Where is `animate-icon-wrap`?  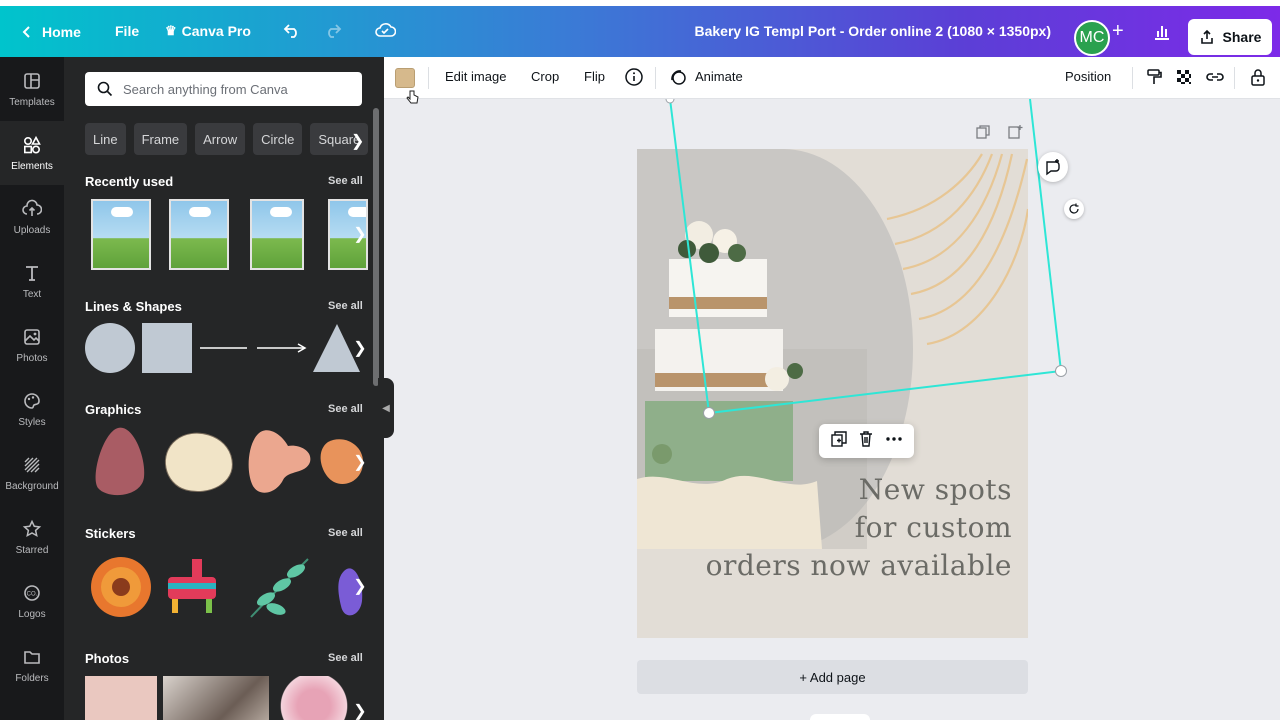
animate-icon-wrap is located at coordinates (678, 79).